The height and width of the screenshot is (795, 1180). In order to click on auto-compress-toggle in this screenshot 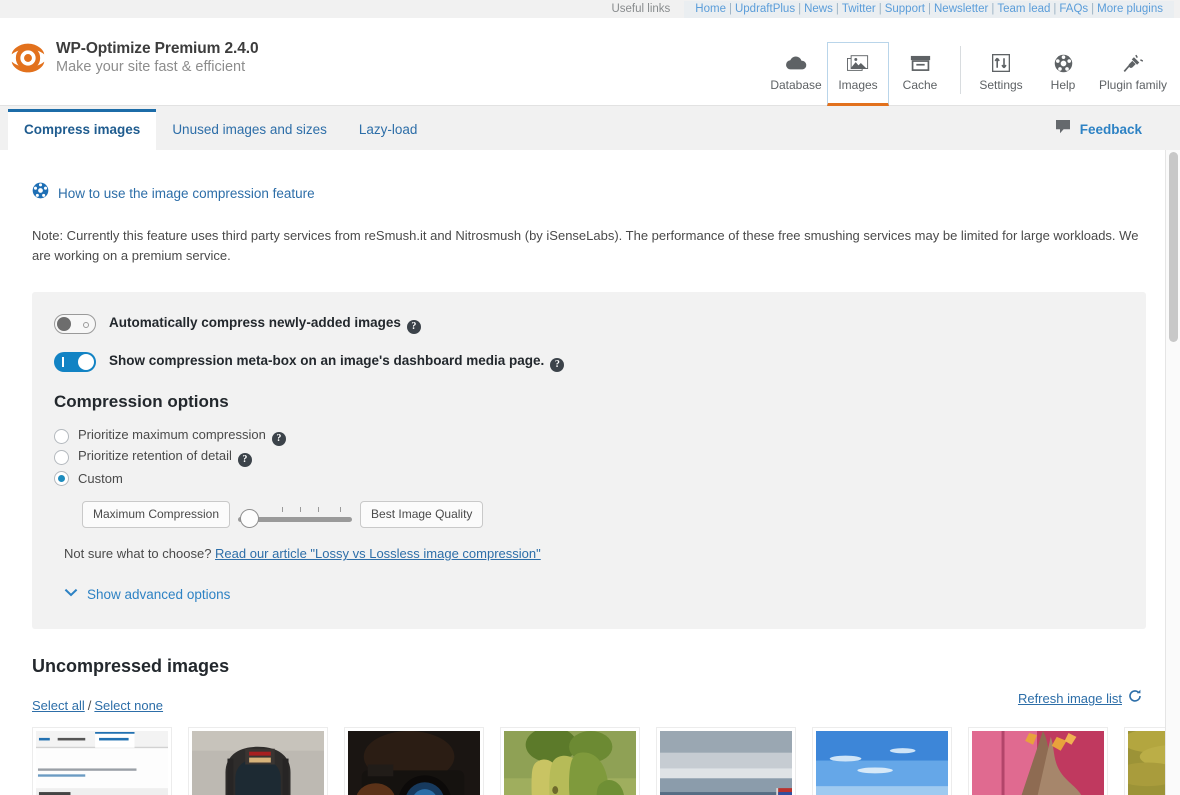, I will do `click(75, 324)`.